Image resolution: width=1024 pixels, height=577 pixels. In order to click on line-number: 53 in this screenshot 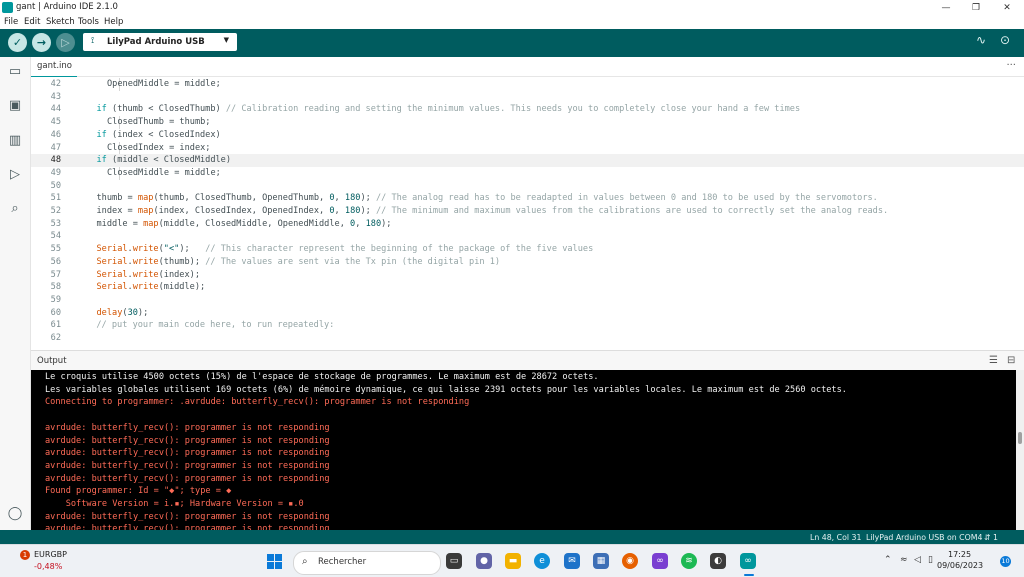, I will do `click(55, 223)`.